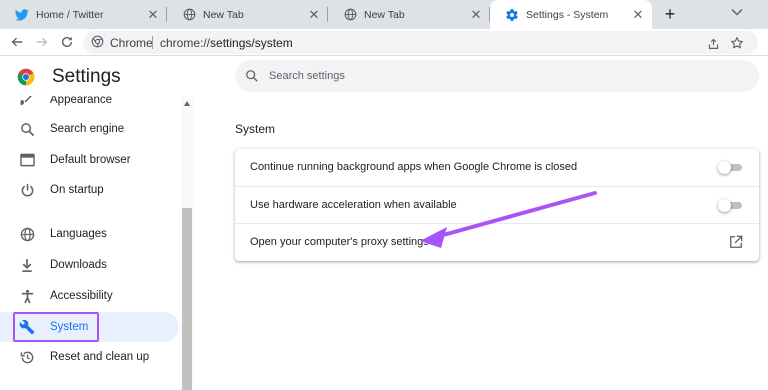  Describe the element at coordinates (420, 42) in the screenshot. I see `omnibox: Chrome chrome://settings/system` at that location.